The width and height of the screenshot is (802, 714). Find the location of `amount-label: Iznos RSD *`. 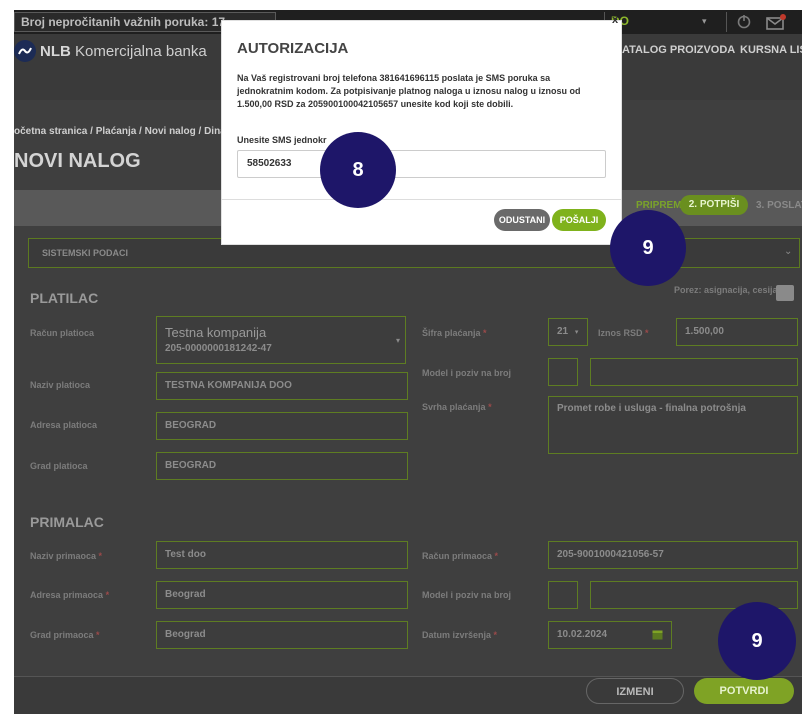

amount-label: Iznos RSD * is located at coordinates (623, 333).